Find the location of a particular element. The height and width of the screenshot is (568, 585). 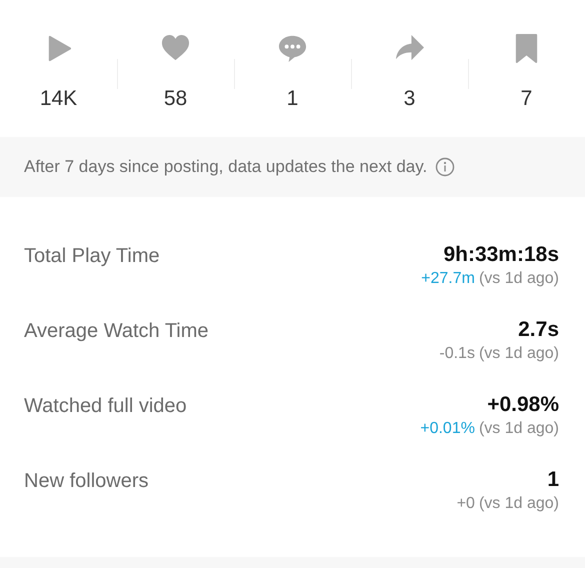

metric-change: +0.01% is located at coordinates (447, 429).